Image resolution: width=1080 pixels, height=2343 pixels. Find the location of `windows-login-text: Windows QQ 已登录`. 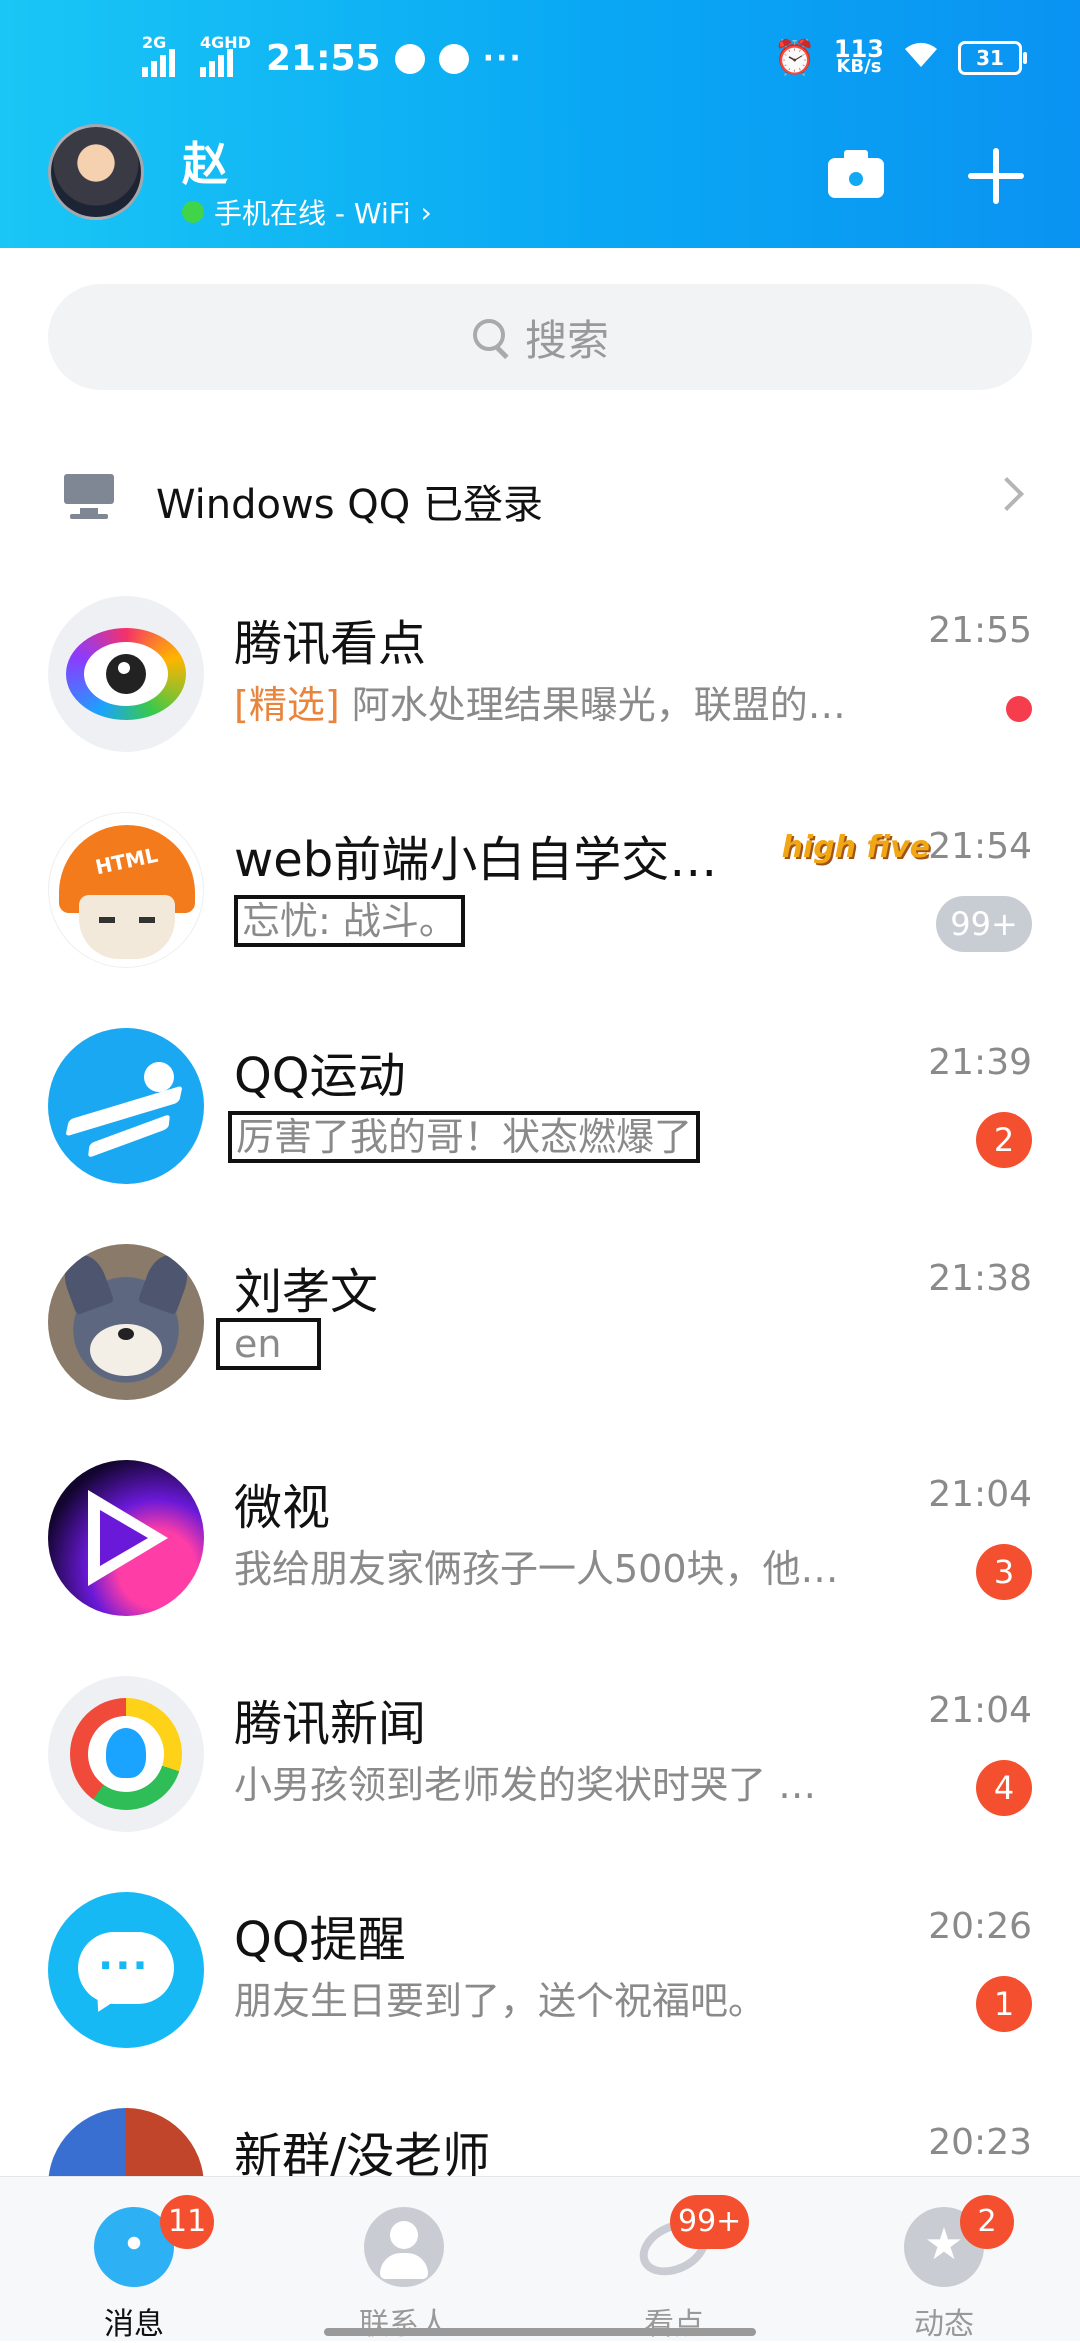

windows-login-text: Windows QQ 已登录 is located at coordinates (349, 505).